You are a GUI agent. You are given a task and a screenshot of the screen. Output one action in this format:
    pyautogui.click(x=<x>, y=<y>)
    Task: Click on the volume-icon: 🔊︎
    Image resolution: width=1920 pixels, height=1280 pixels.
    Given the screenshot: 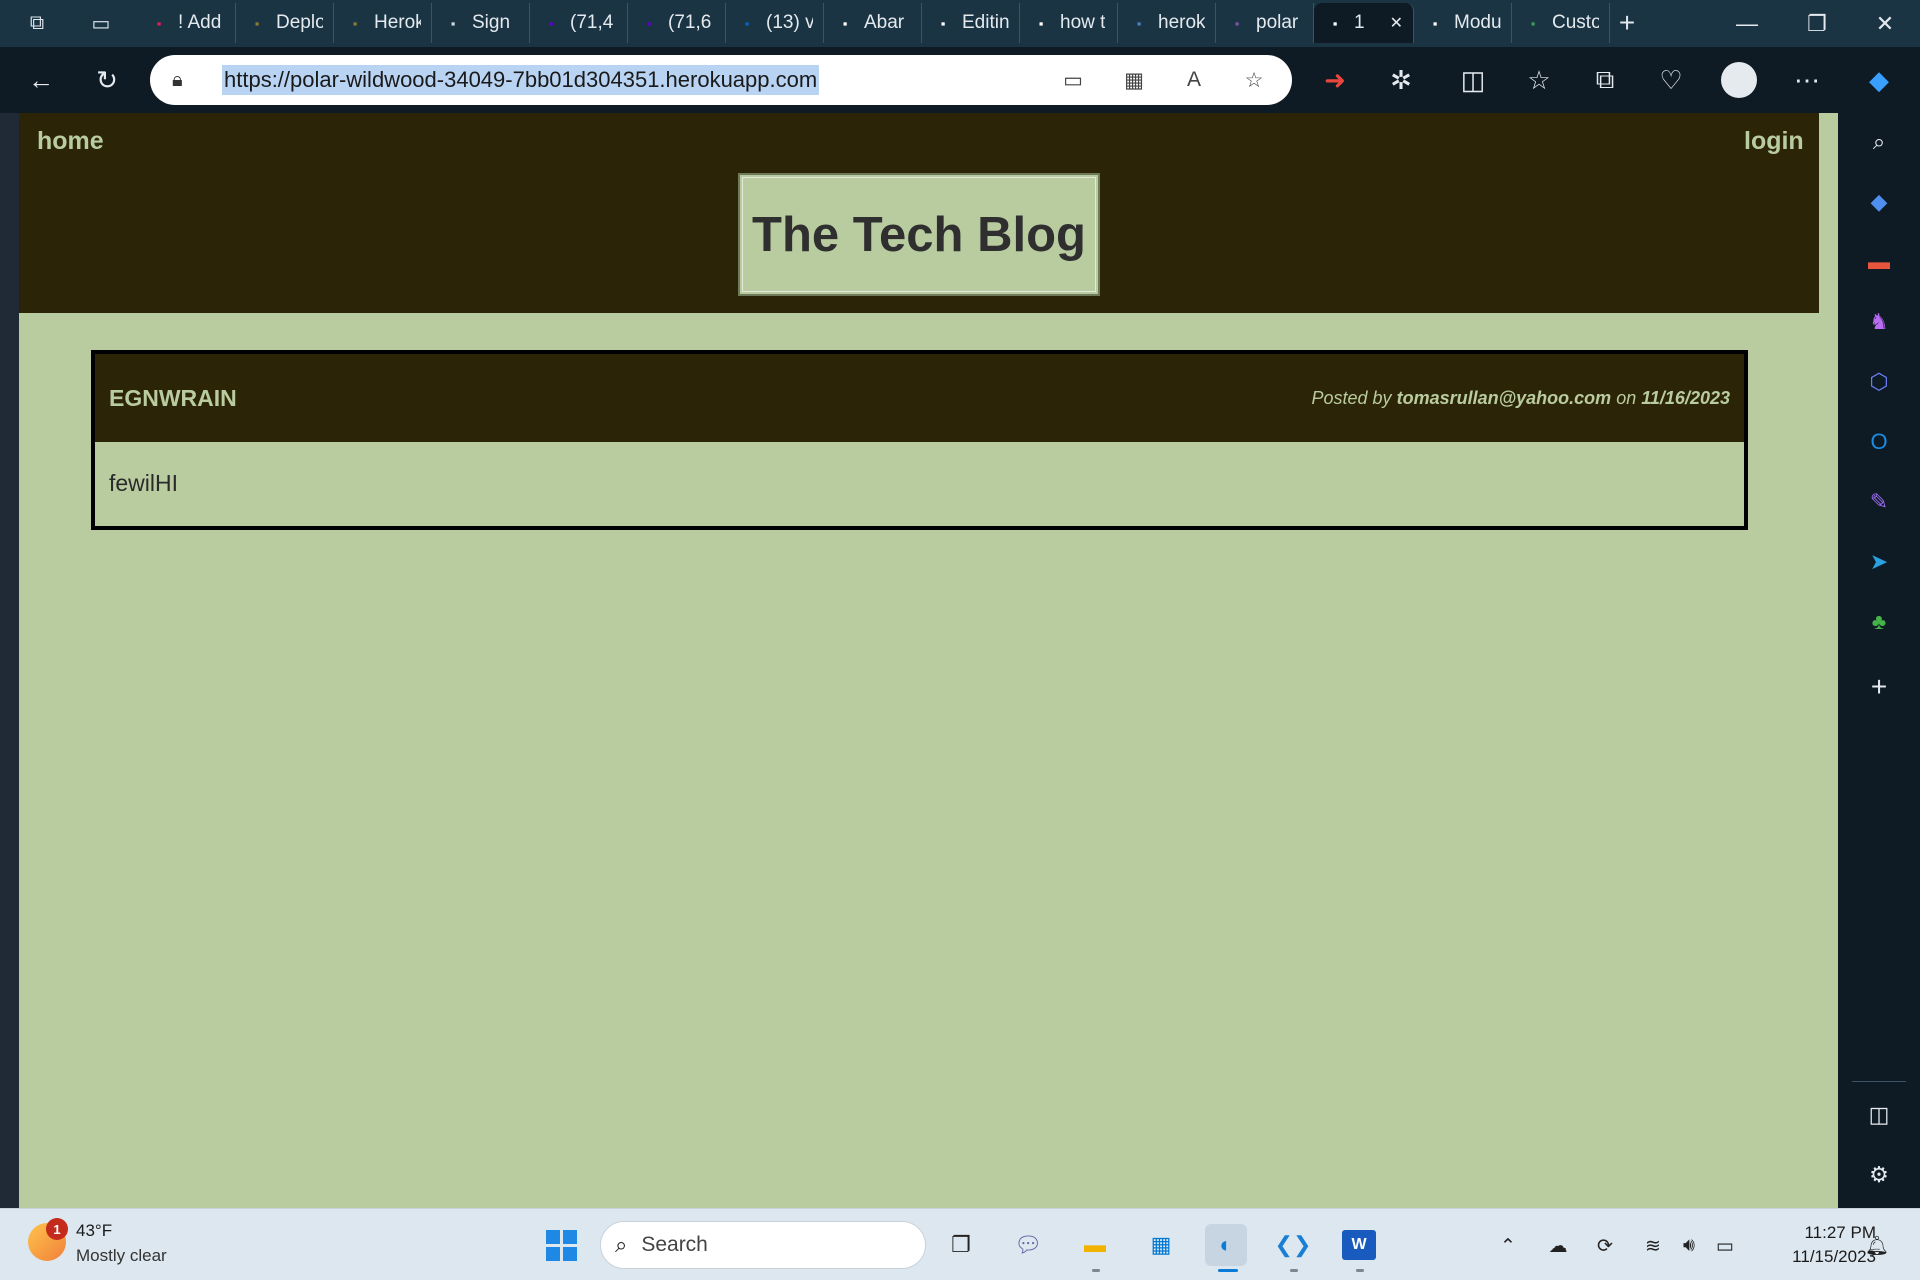 What is the action you would take?
    pyautogui.click(x=1689, y=1246)
    